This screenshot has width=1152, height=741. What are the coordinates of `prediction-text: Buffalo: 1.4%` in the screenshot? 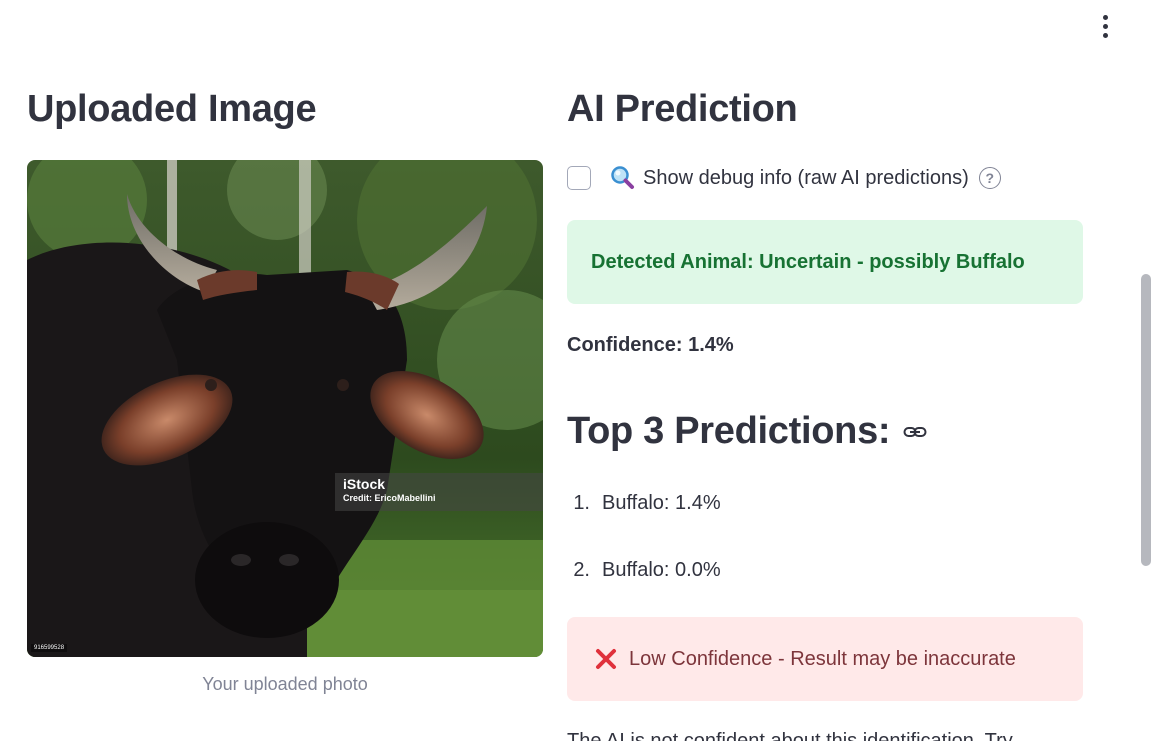 It's located at (661, 503).